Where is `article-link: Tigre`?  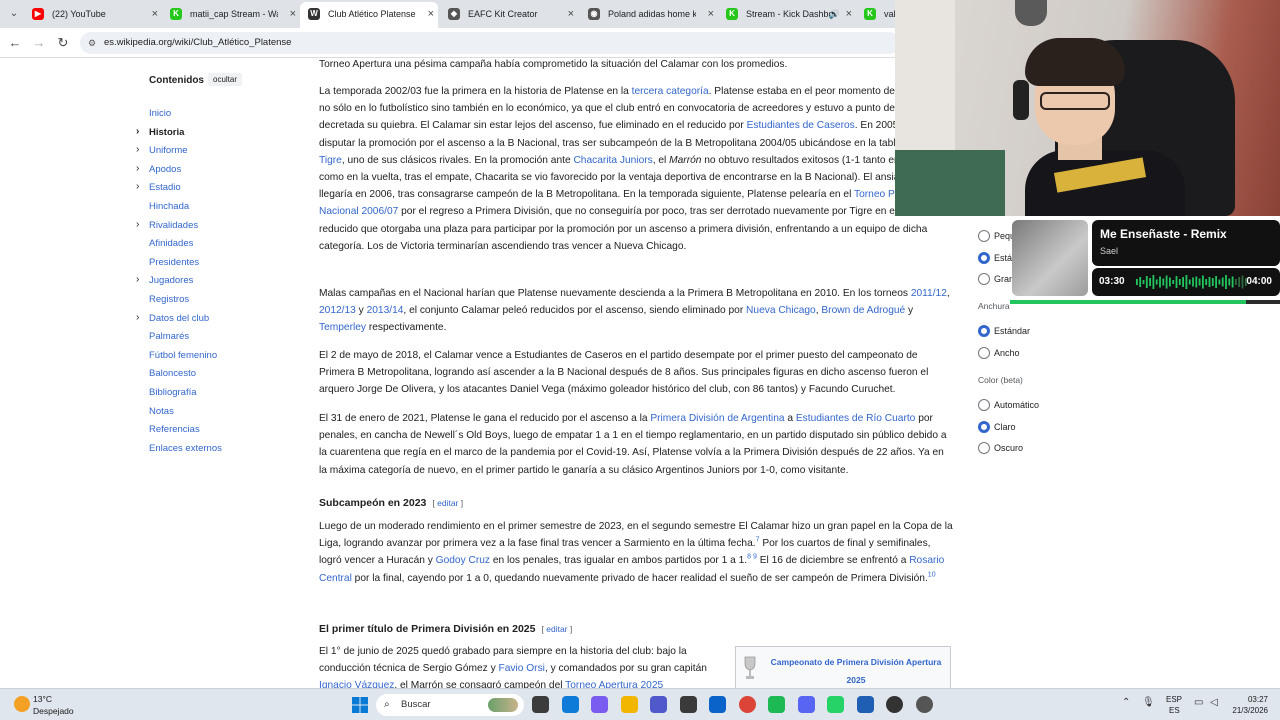
article-link: Tigre is located at coordinates (330, 160).